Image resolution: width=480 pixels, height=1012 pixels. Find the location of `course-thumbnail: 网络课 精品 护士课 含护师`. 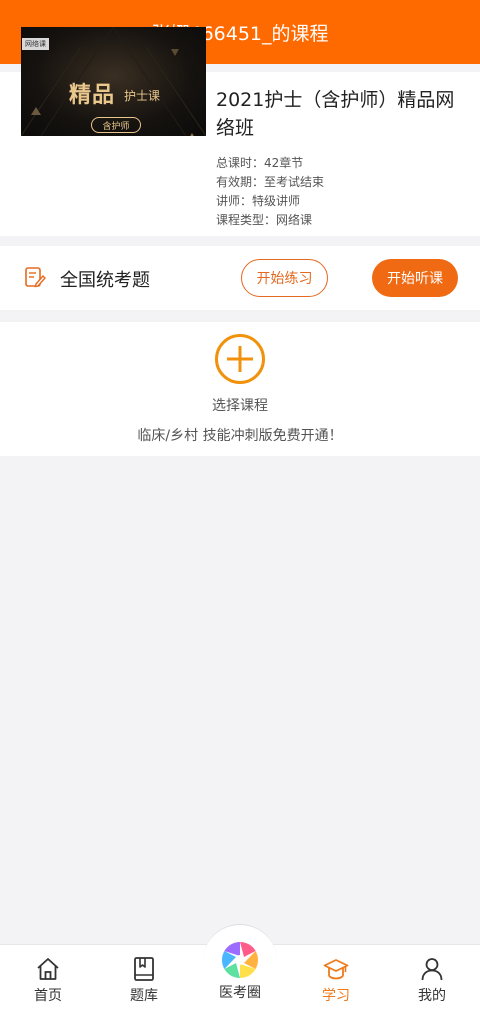

course-thumbnail: 网络课 精品 护士课 含护师 is located at coordinates (113, 81).